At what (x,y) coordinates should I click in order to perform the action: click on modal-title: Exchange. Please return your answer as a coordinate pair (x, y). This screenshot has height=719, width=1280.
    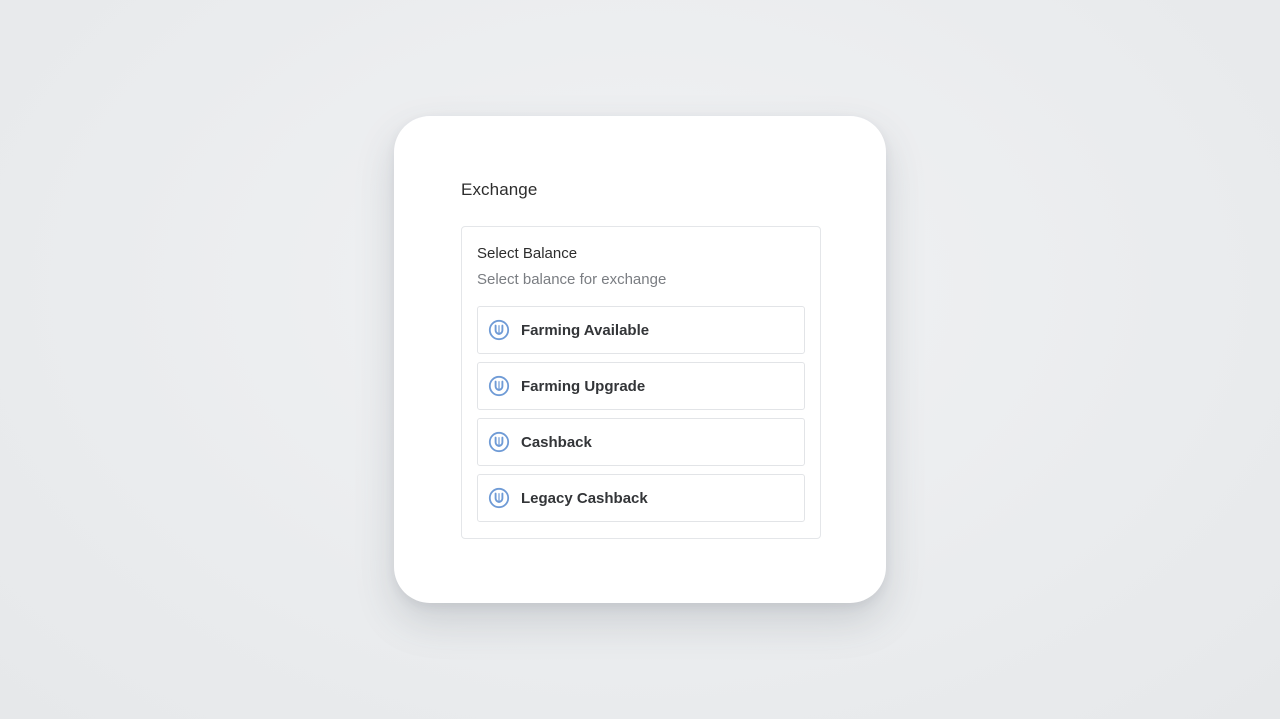
    Looking at the image, I should click on (499, 189).